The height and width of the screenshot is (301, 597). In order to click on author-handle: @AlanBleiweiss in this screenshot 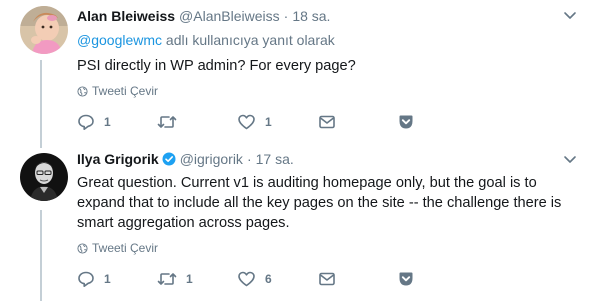, I will do `click(229, 16)`.